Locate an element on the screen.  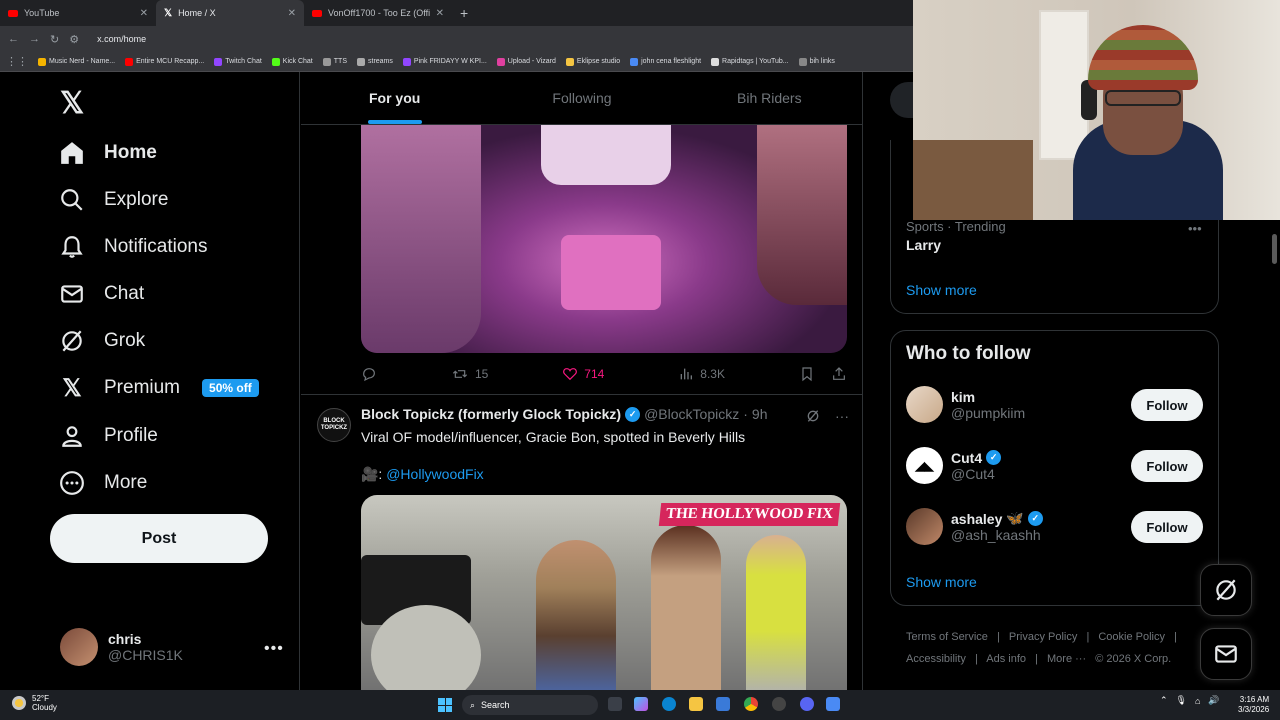
weather-icon is located at coordinates (19, 703).